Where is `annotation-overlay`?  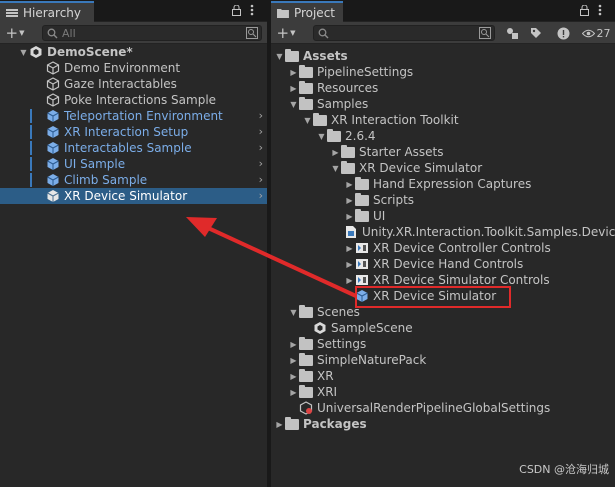 annotation-overlay is located at coordinates (348, 262).